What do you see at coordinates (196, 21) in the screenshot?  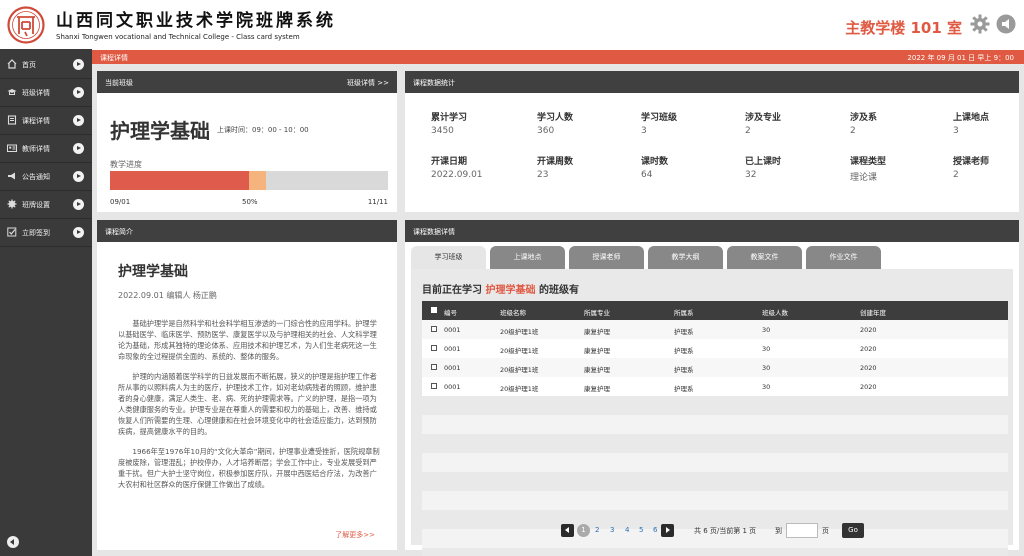 I see `app-title: 山西同文职业技术学院班牌系统` at bounding box center [196, 21].